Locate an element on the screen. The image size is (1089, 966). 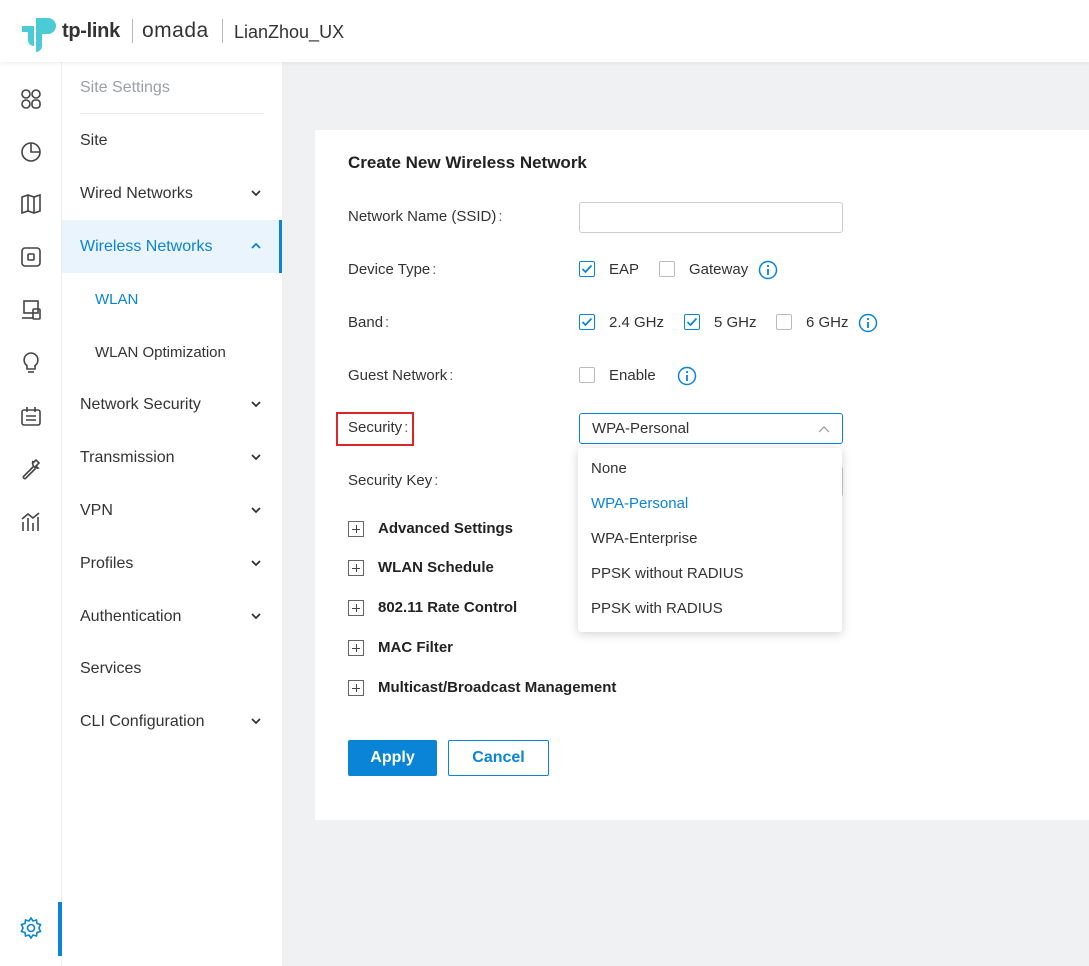
expander-label: Multicast/Broadcast Management is located at coordinates (497, 687).